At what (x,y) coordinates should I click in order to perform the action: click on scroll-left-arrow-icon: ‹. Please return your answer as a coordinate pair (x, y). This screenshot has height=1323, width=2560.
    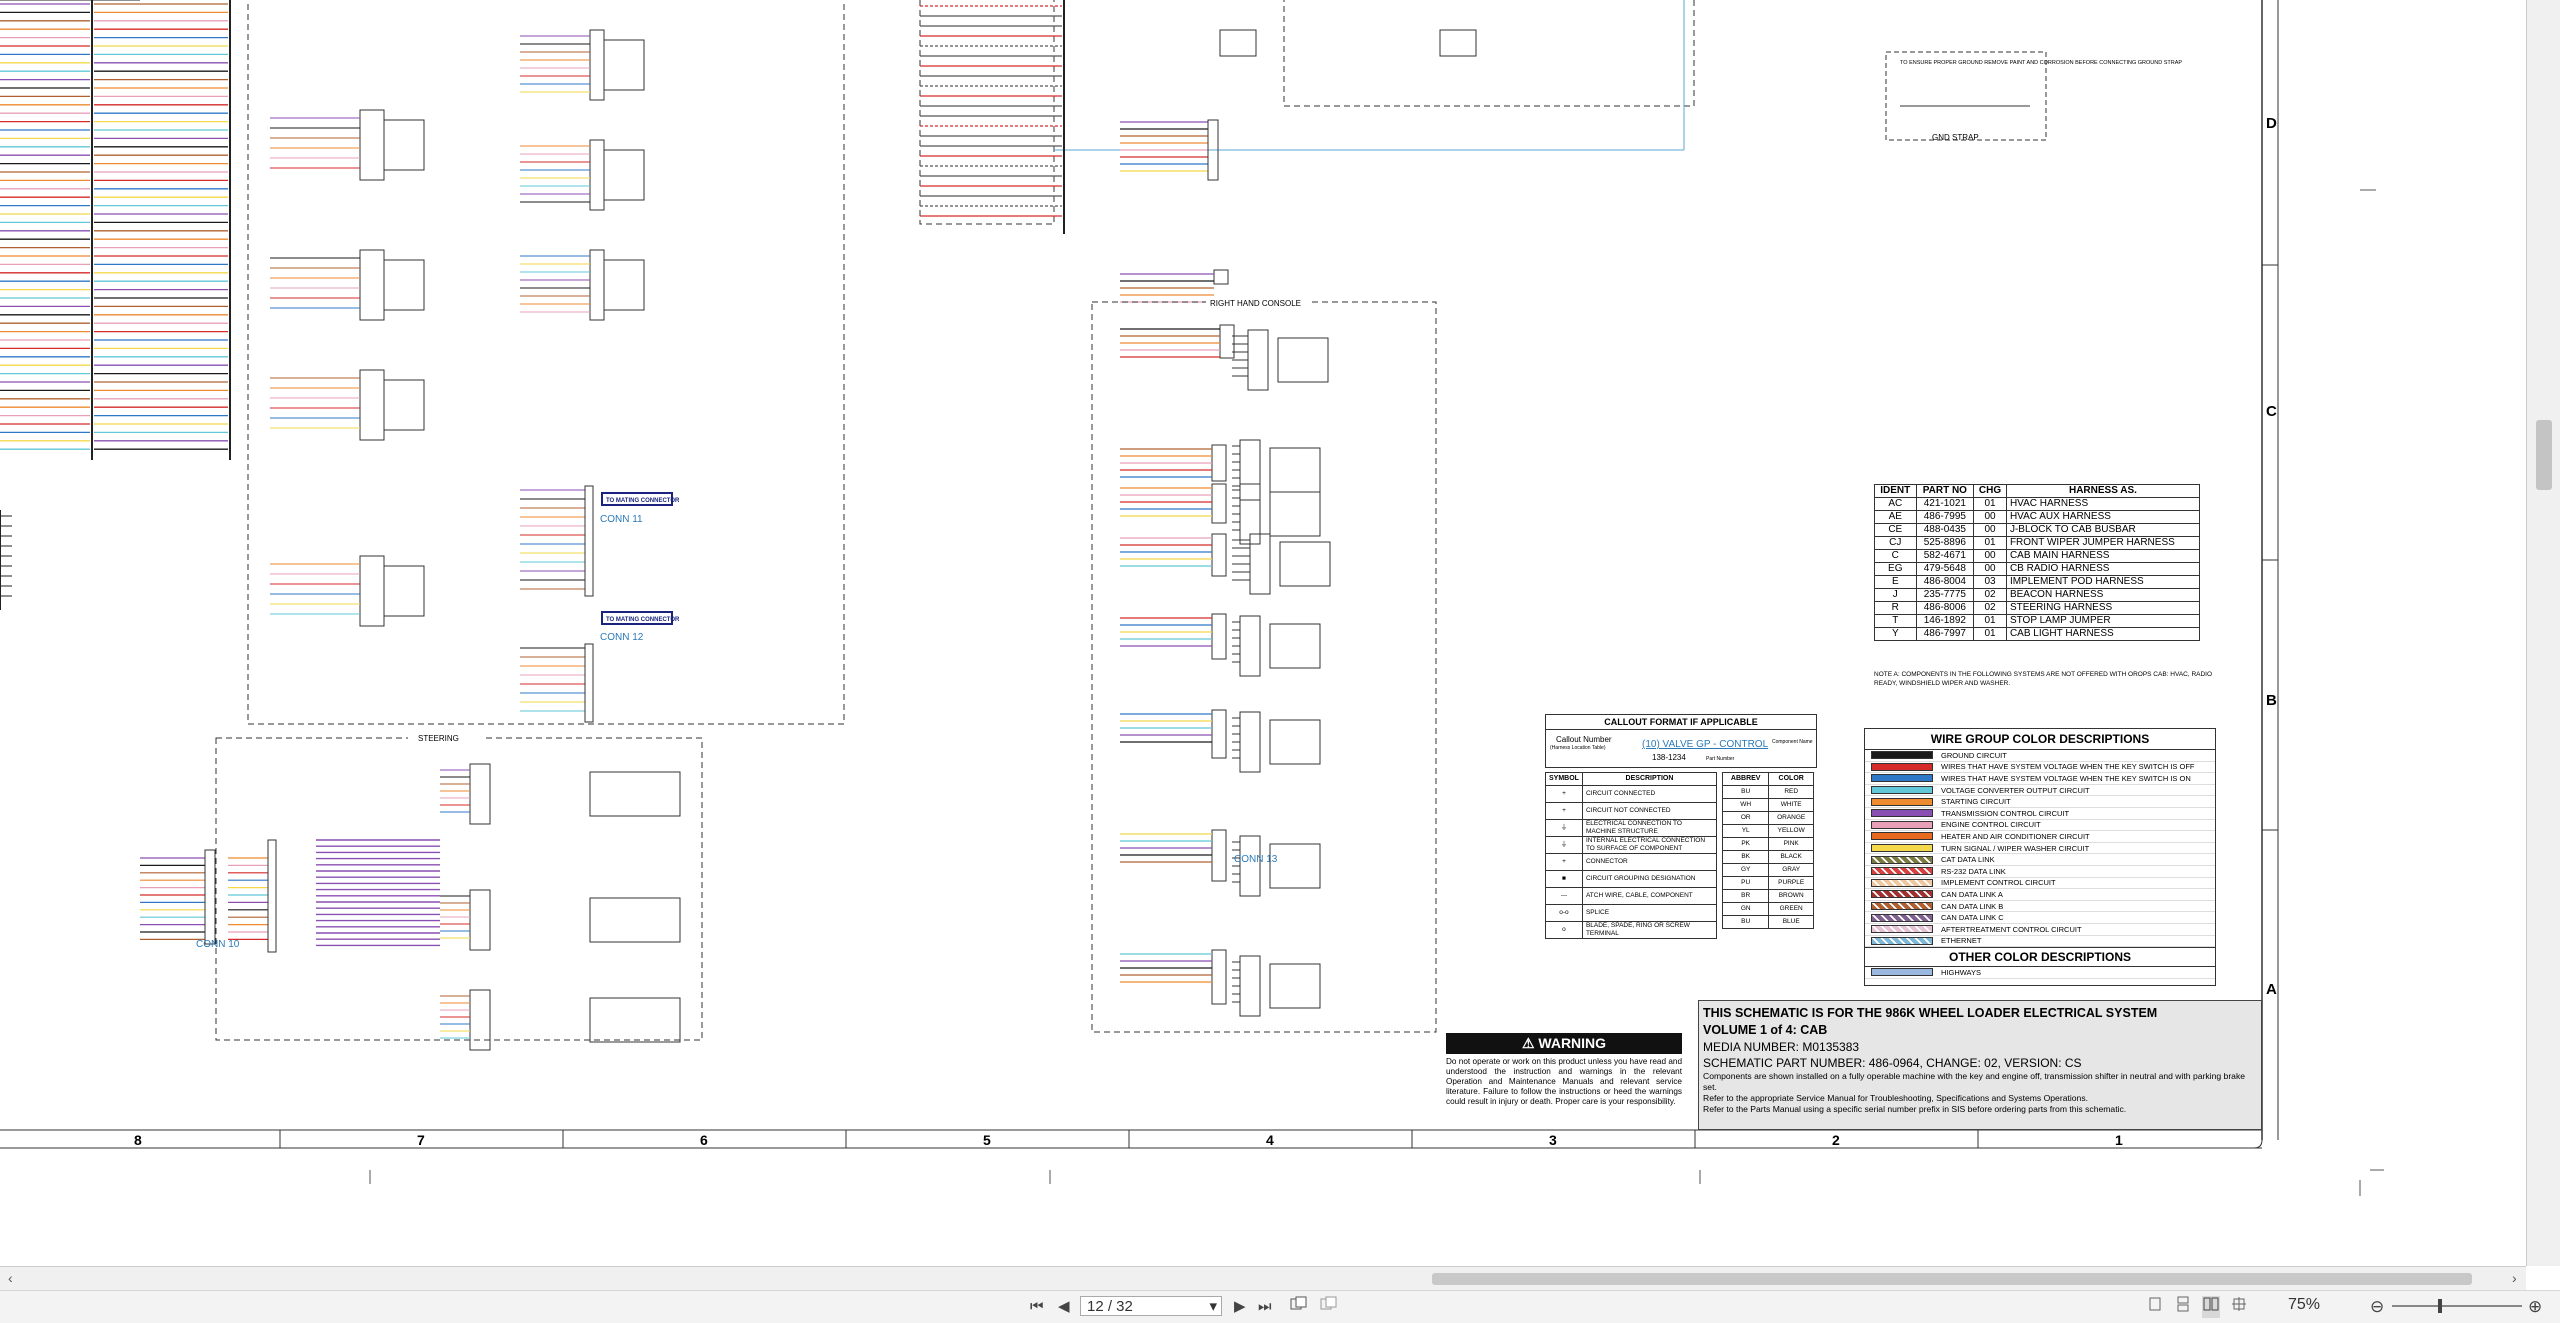
    Looking at the image, I should click on (10, 1278).